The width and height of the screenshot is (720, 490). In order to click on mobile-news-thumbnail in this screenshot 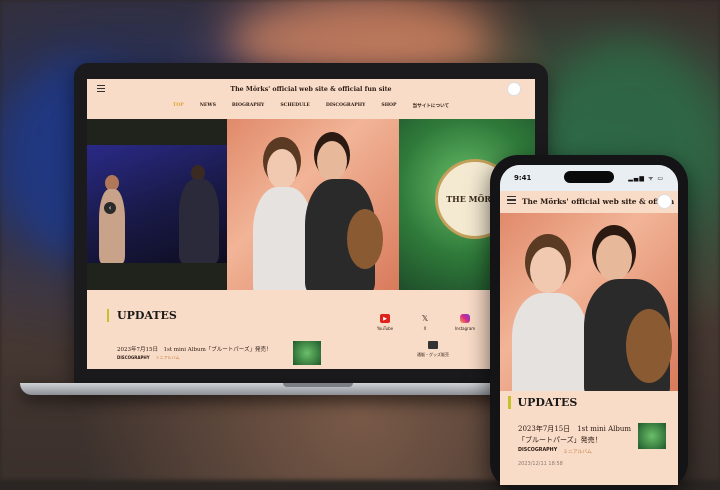, I will do `click(652, 436)`.